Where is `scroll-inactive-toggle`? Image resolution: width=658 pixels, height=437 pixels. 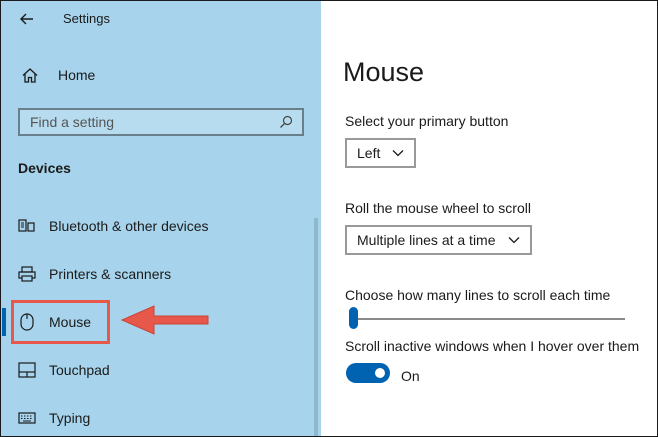 scroll-inactive-toggle is located at coordinates (368, 373).